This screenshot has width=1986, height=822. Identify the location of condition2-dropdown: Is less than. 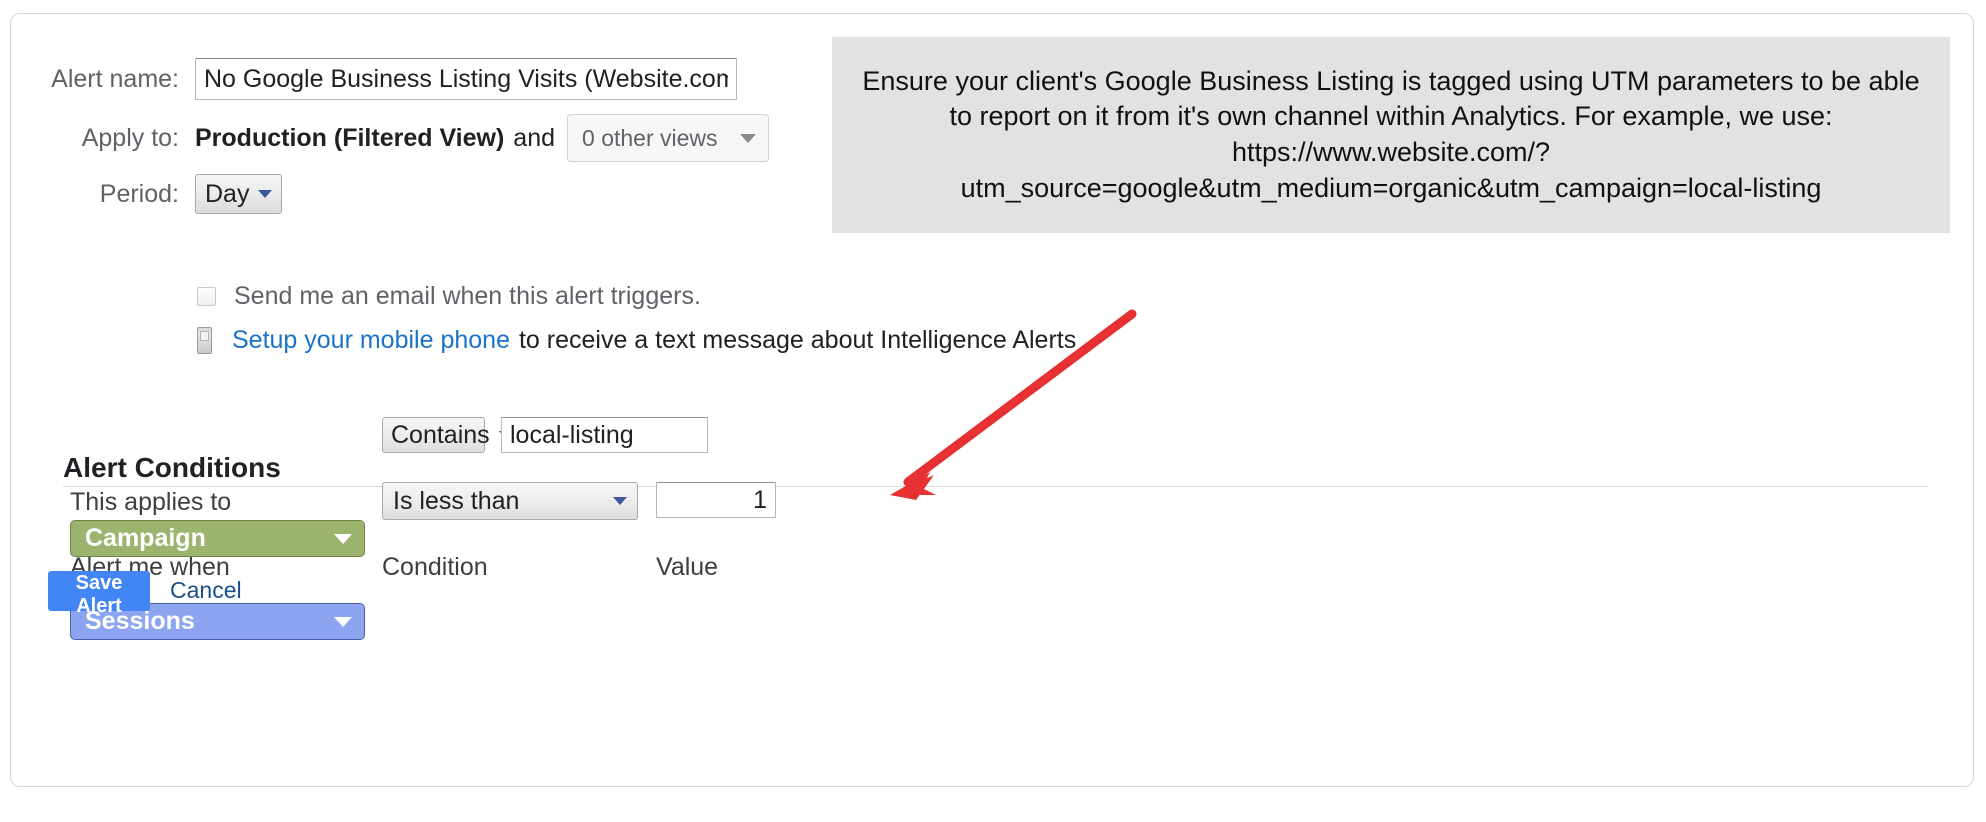
(510, 501).